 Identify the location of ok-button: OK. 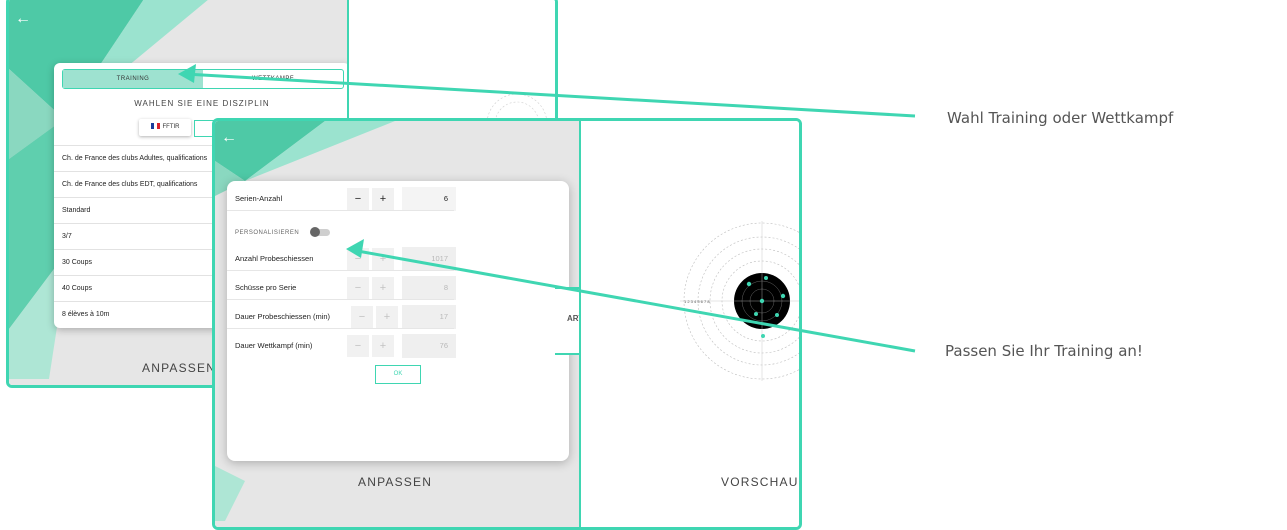
(398, 374).